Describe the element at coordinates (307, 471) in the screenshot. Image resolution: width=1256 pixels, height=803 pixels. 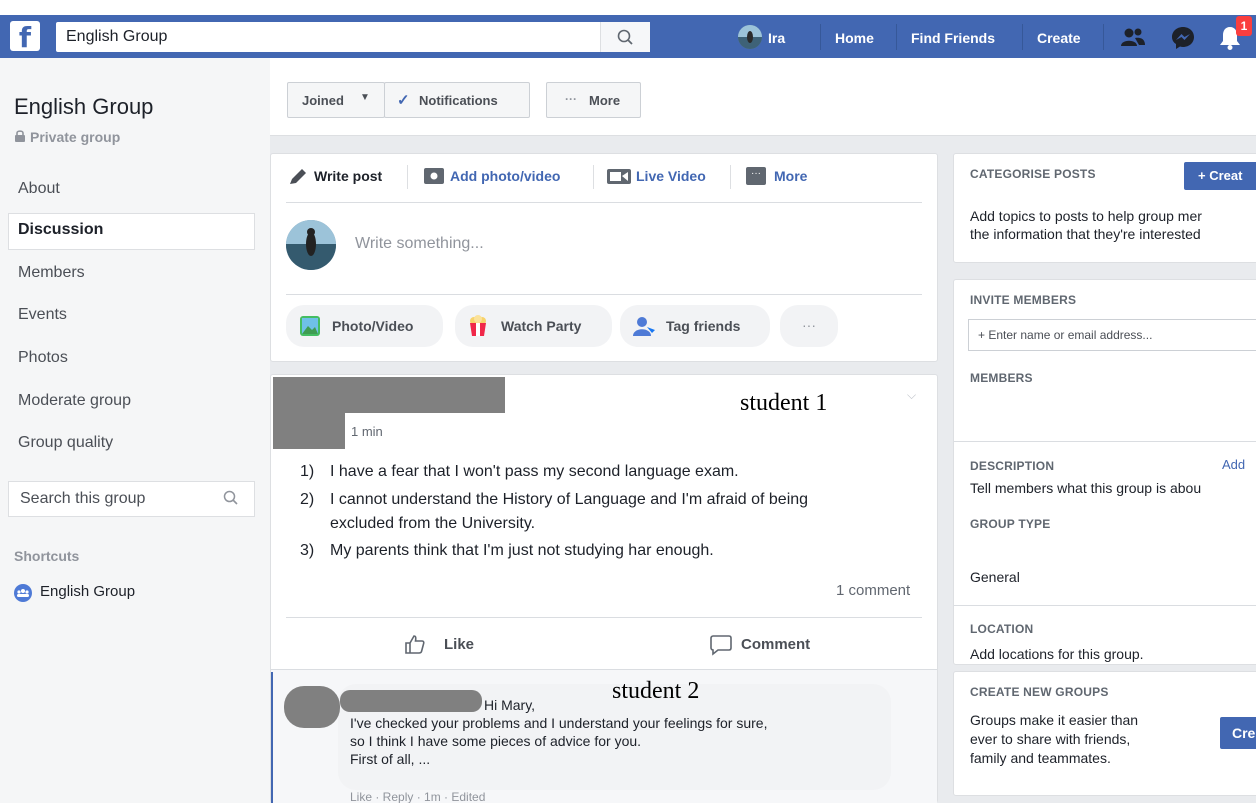
I see `list-item-number: 1)` at that location.